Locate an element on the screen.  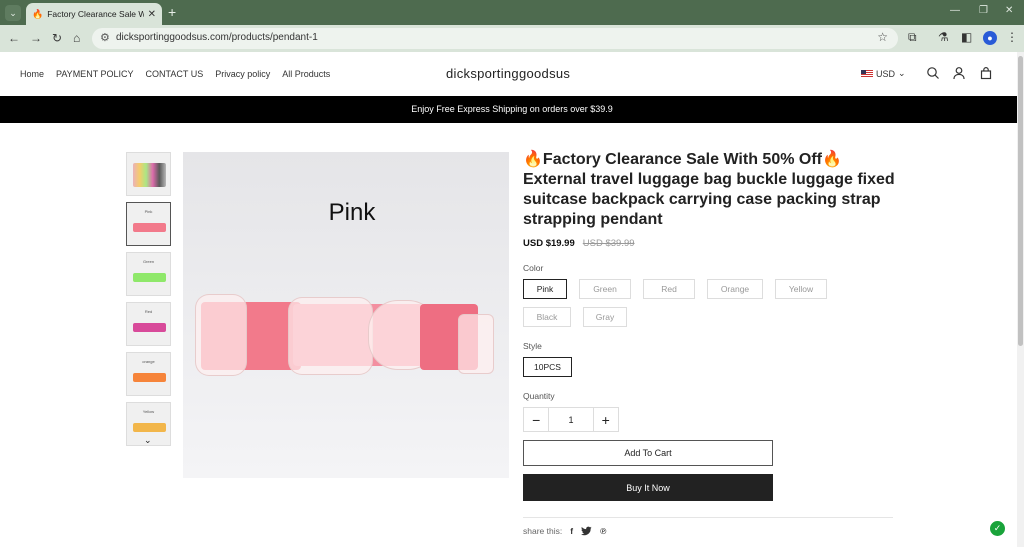
browser-menu-icon: ⋮ is located at coordinates (1012, 37).